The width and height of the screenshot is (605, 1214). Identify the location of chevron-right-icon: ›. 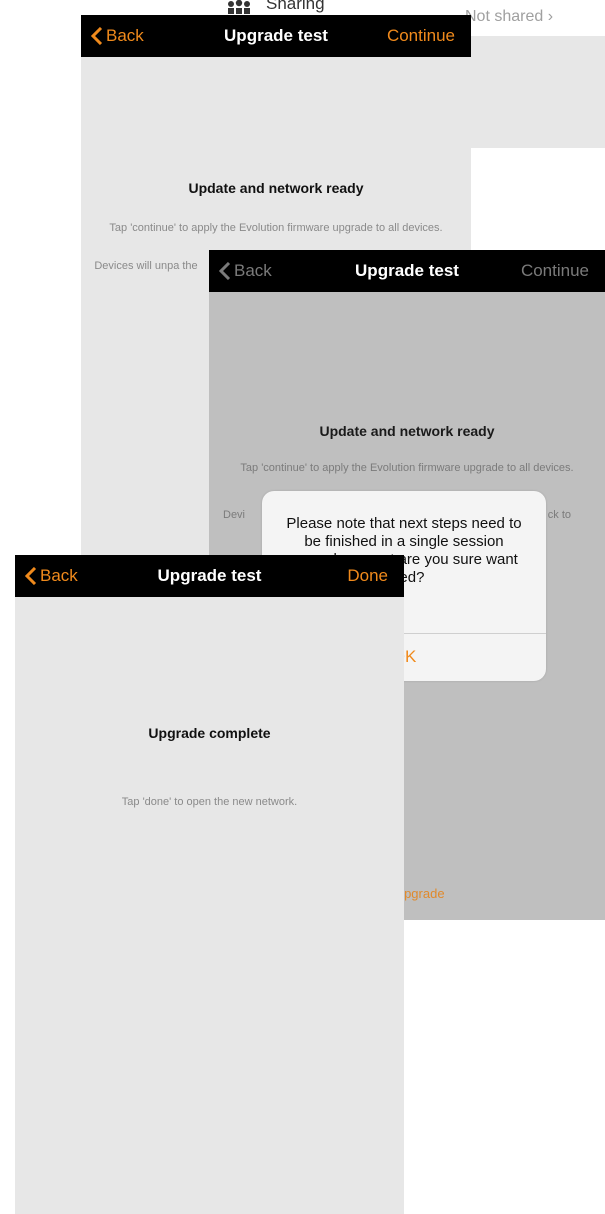
(550, 16).